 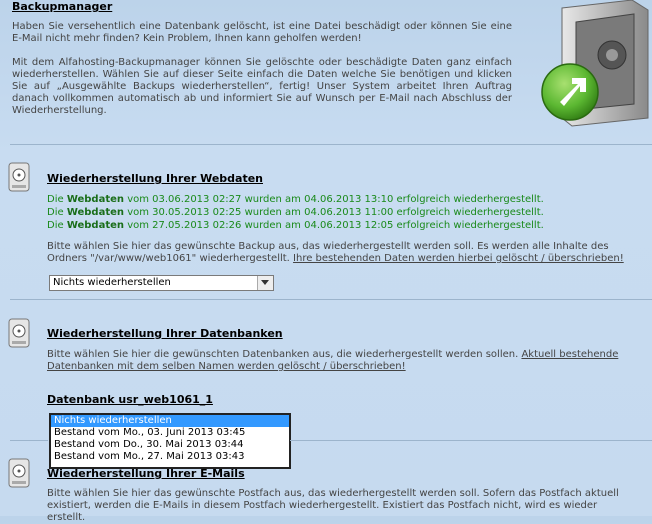 I want to click on page-title: Backupmanager, so click(x=62, y=6).